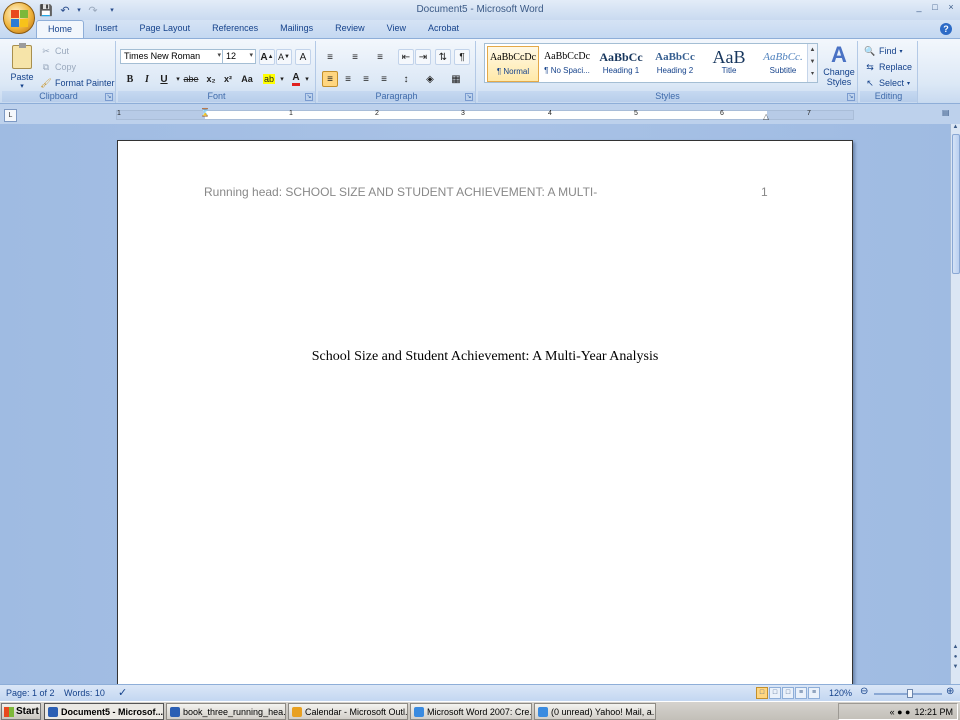 Image resolution: width=960 pixels, height=720 pixels. Describe the element at coordinates (406, 79) in the screenshot. I see `line-spacing-icon: ↕` at that location.